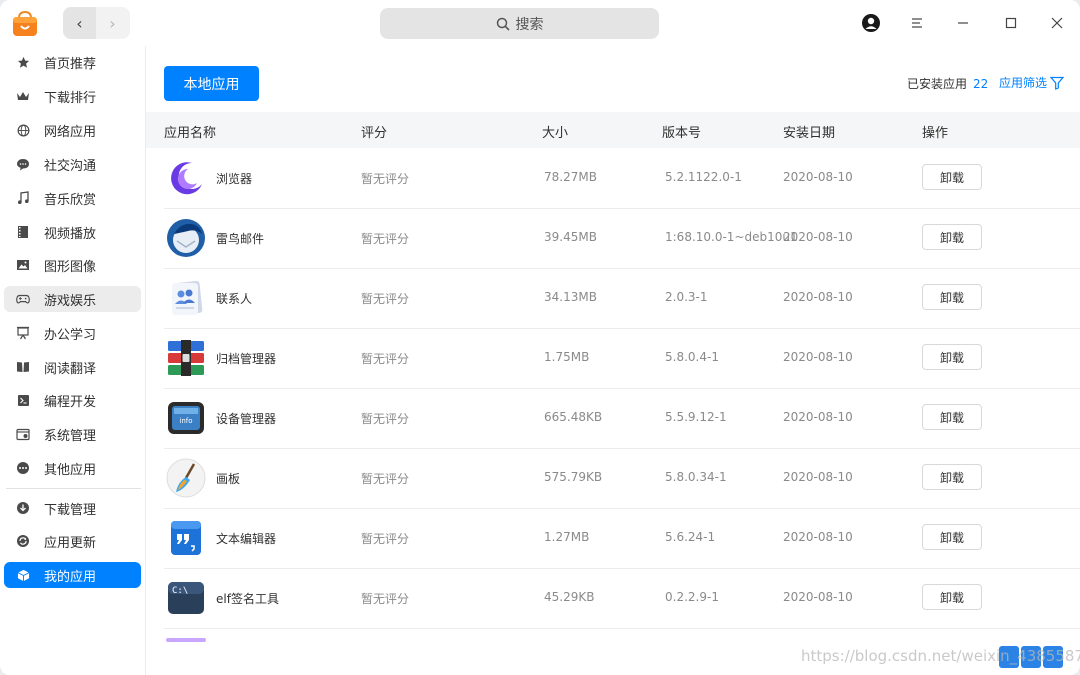 The image size is (1080, 675). What do you see at coordinates (23, 575) in the screenshot?
I see `package-icon` at bounding box center [23, 575].